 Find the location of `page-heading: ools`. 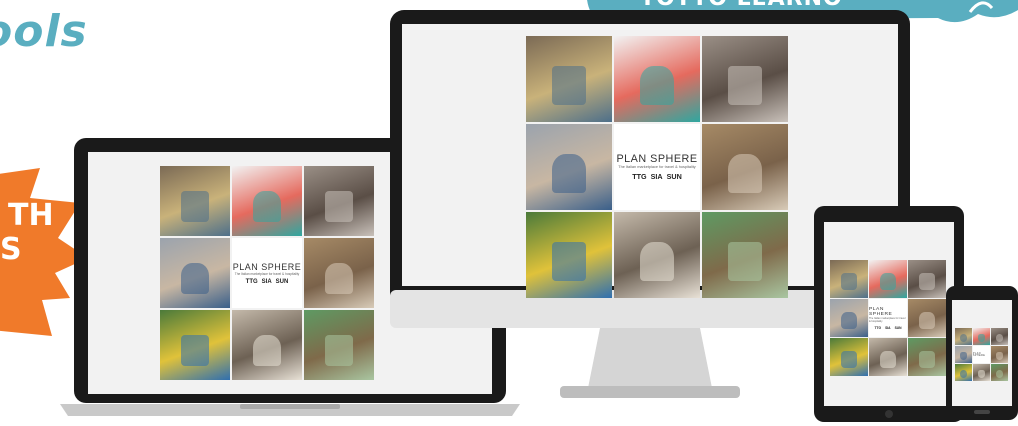

page-heading: ools is located at coordinates (44, 31).